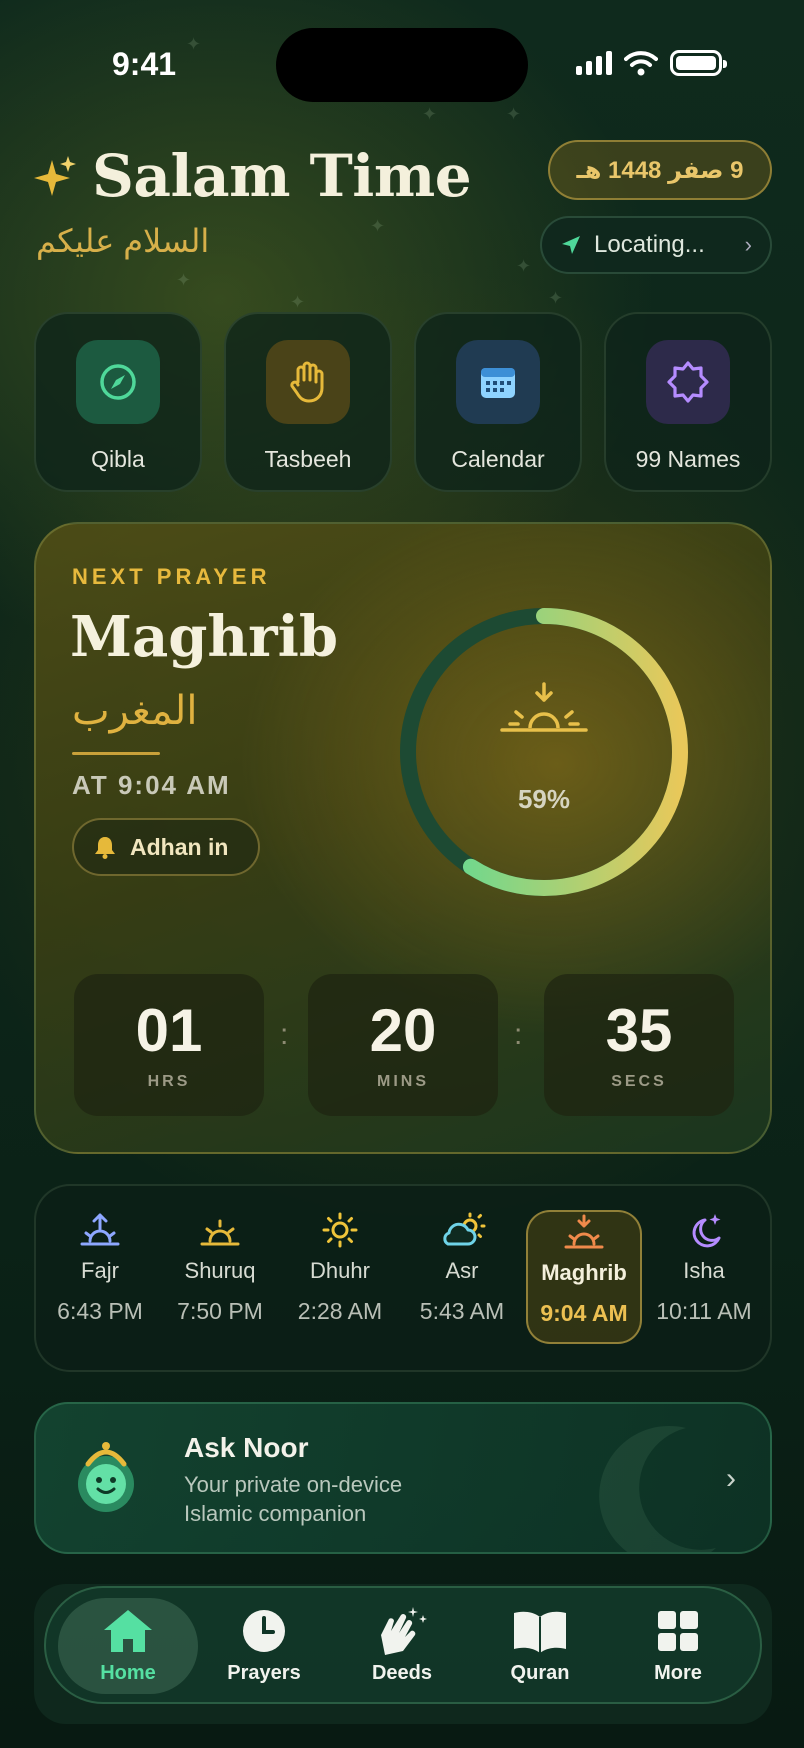 This screenshot has height=1748, width=804. Describe the element at coordinates (169, 1030) in the screenshot. I see `hours-value: 01` at that location.